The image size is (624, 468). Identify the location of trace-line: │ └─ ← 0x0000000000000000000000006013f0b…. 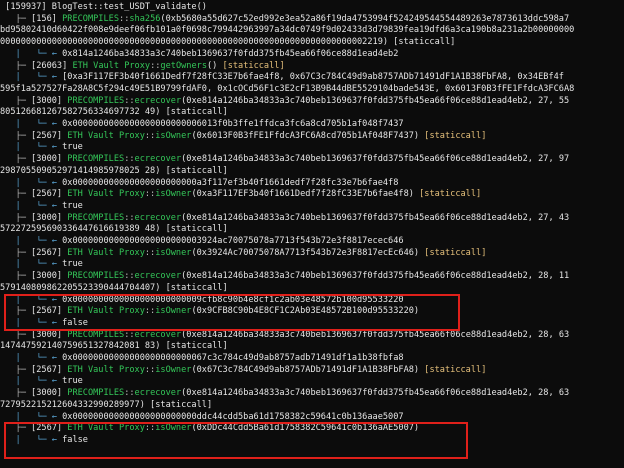
(312, 124).